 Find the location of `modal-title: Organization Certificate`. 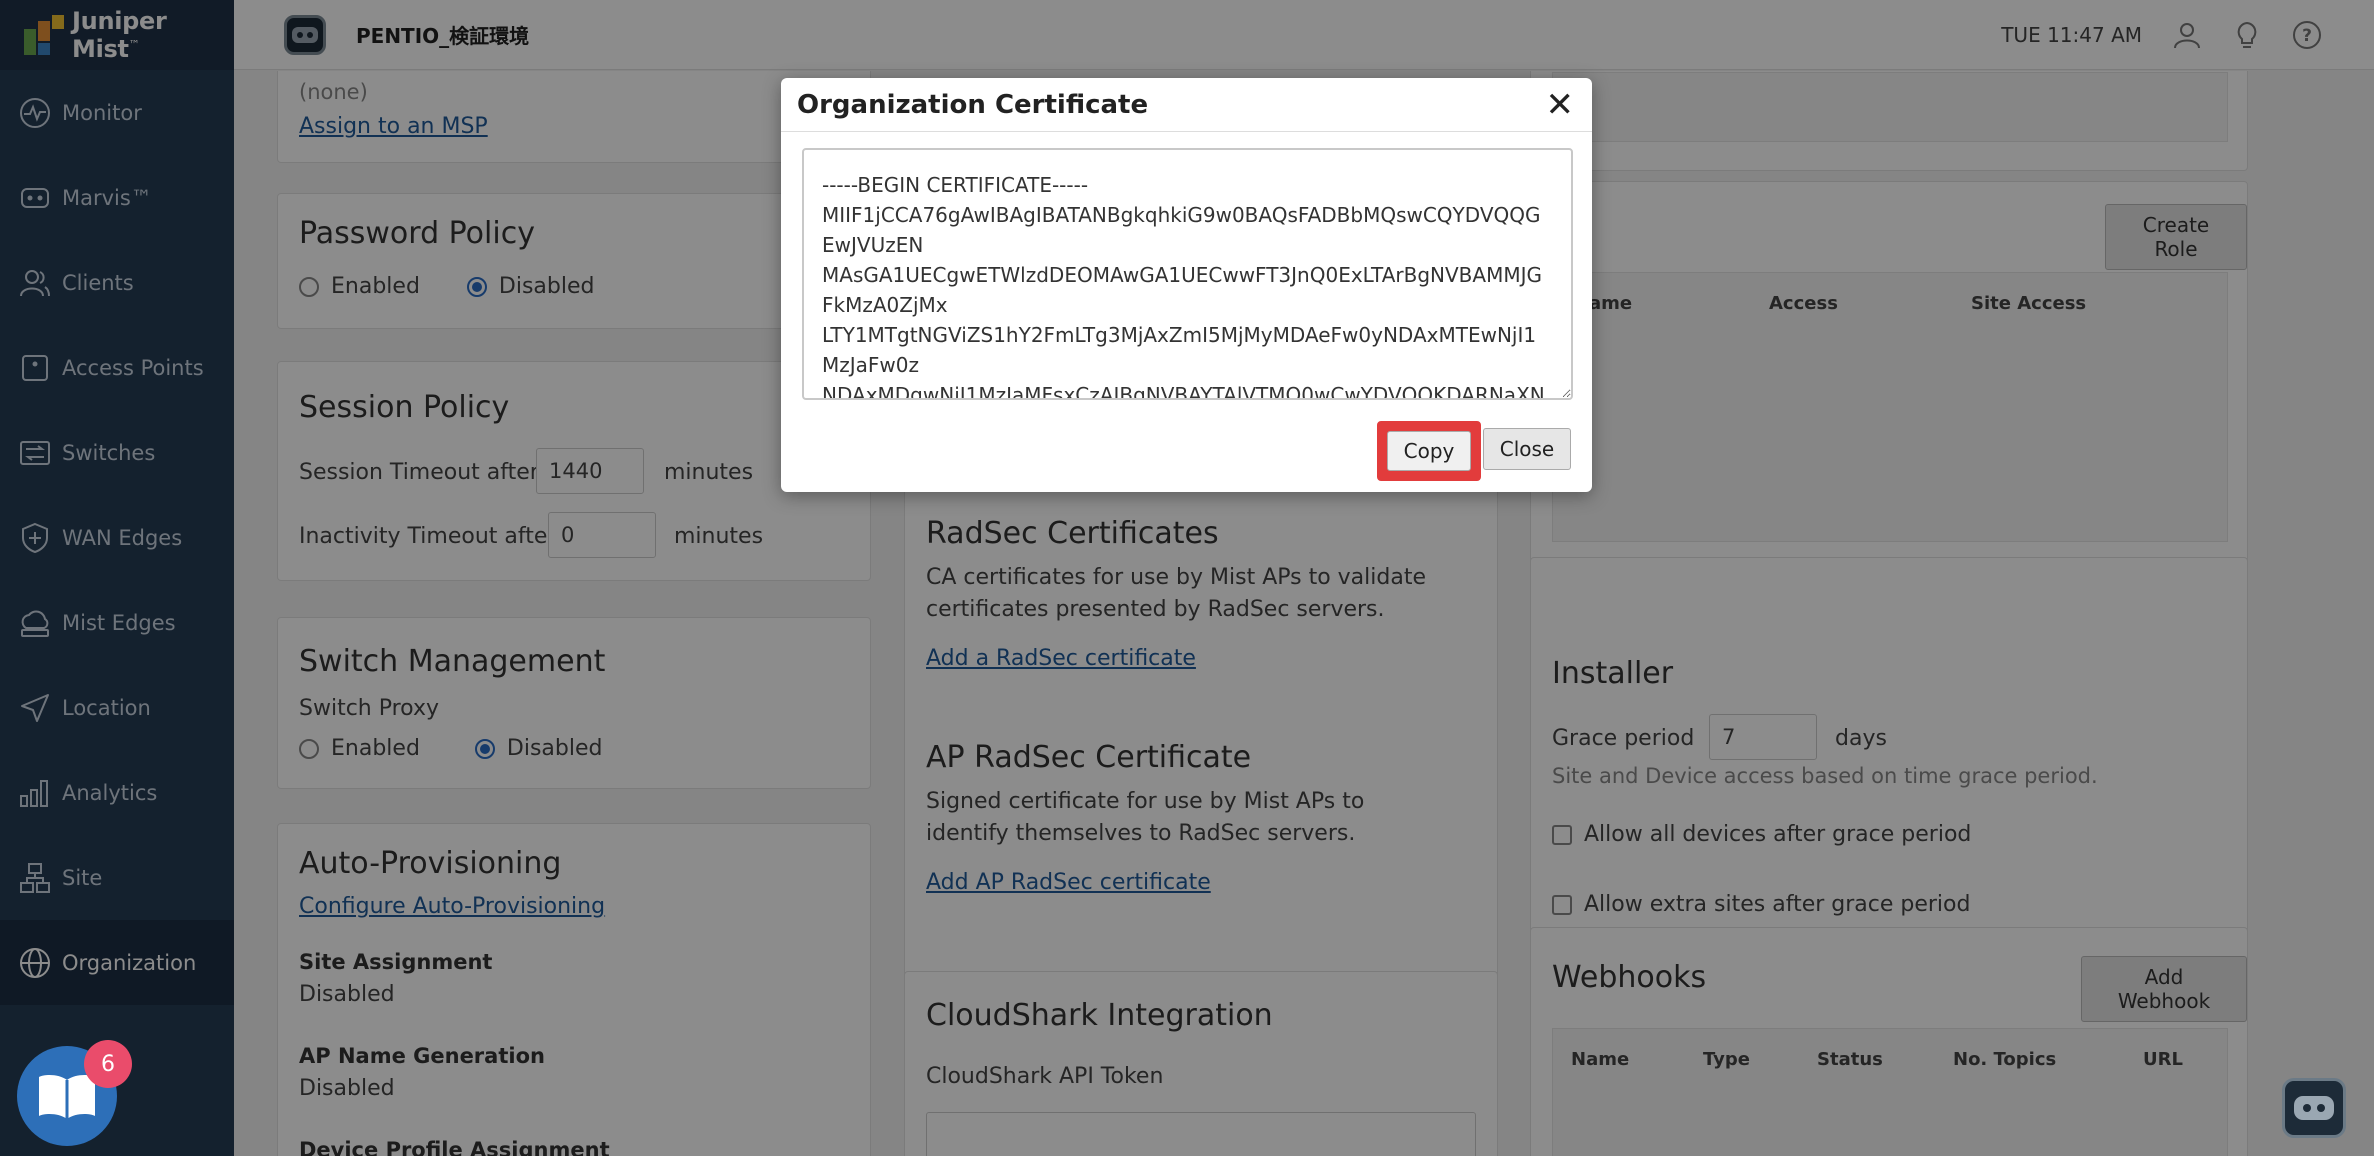

modal-title: Organization Certificate is located at coordinates (973, 104).